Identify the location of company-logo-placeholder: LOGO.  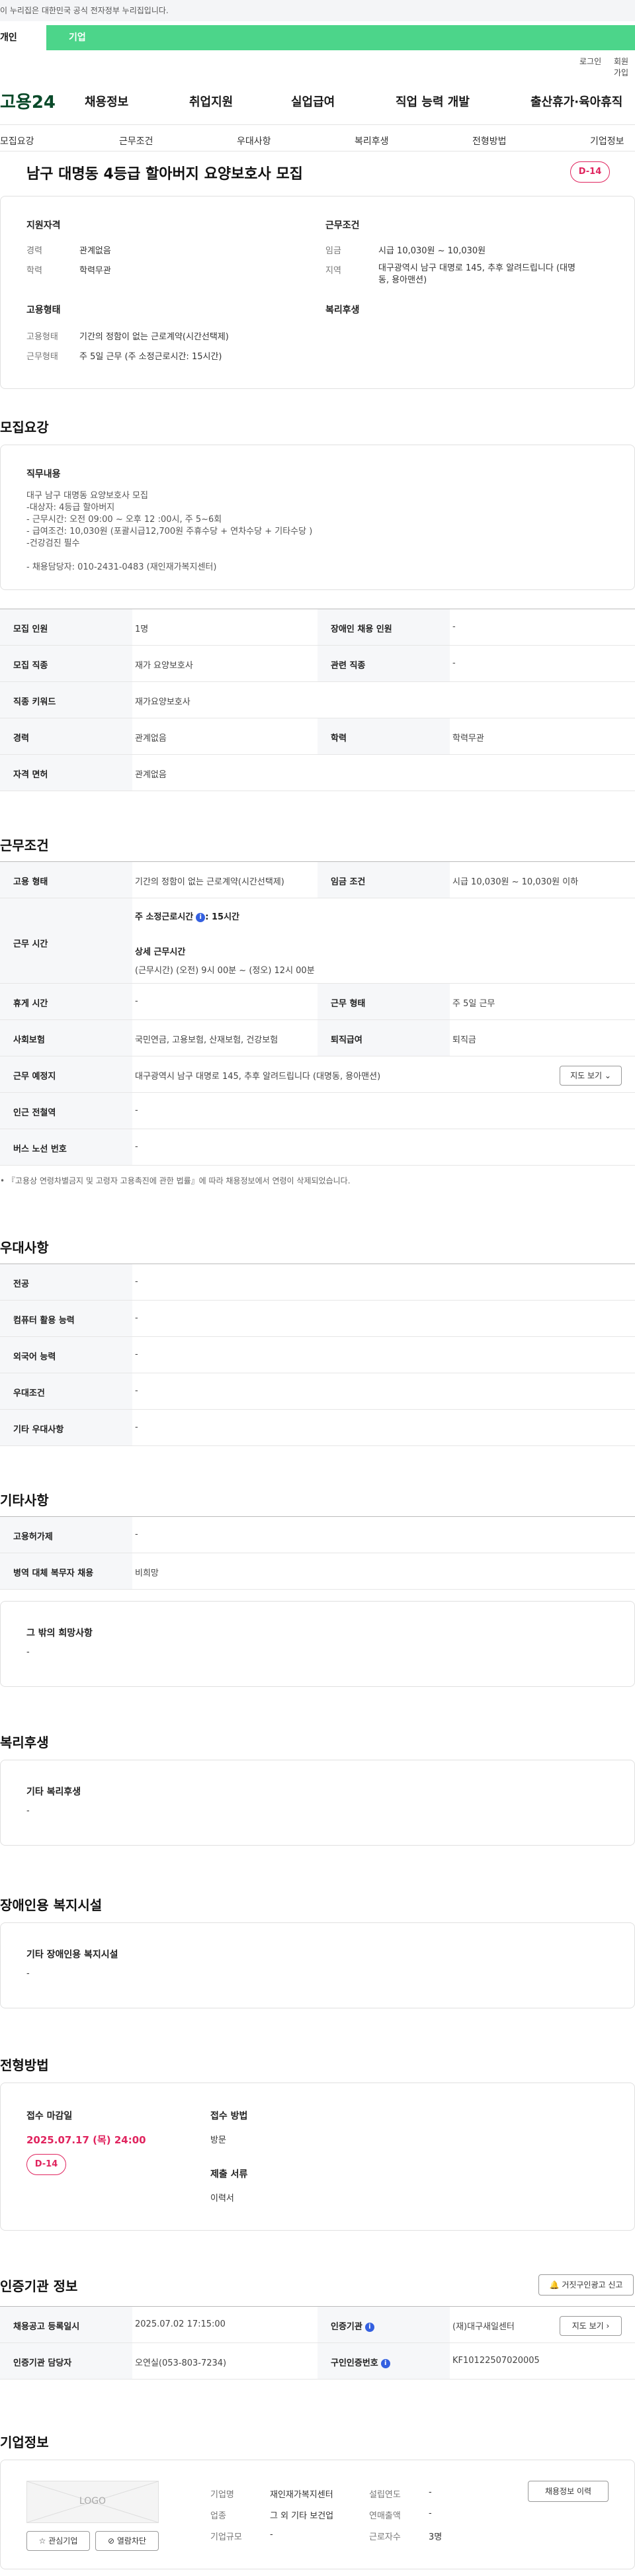
(93, 2502).